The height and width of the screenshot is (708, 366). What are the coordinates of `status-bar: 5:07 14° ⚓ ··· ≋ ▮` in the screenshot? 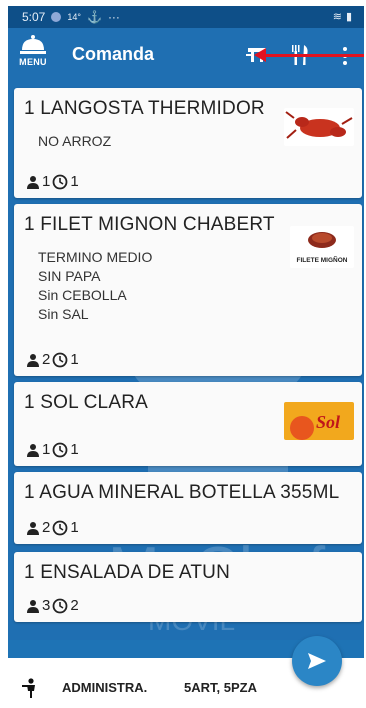 It's located at (186, 17).